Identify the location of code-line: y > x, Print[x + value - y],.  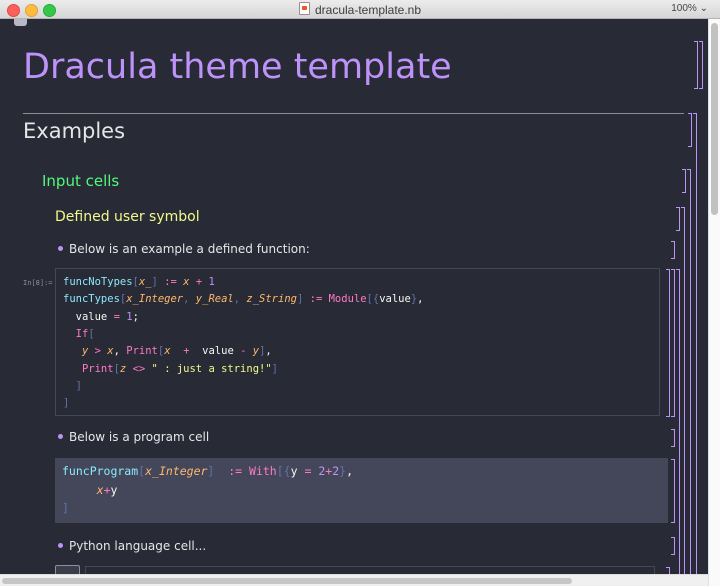
(167, 351).